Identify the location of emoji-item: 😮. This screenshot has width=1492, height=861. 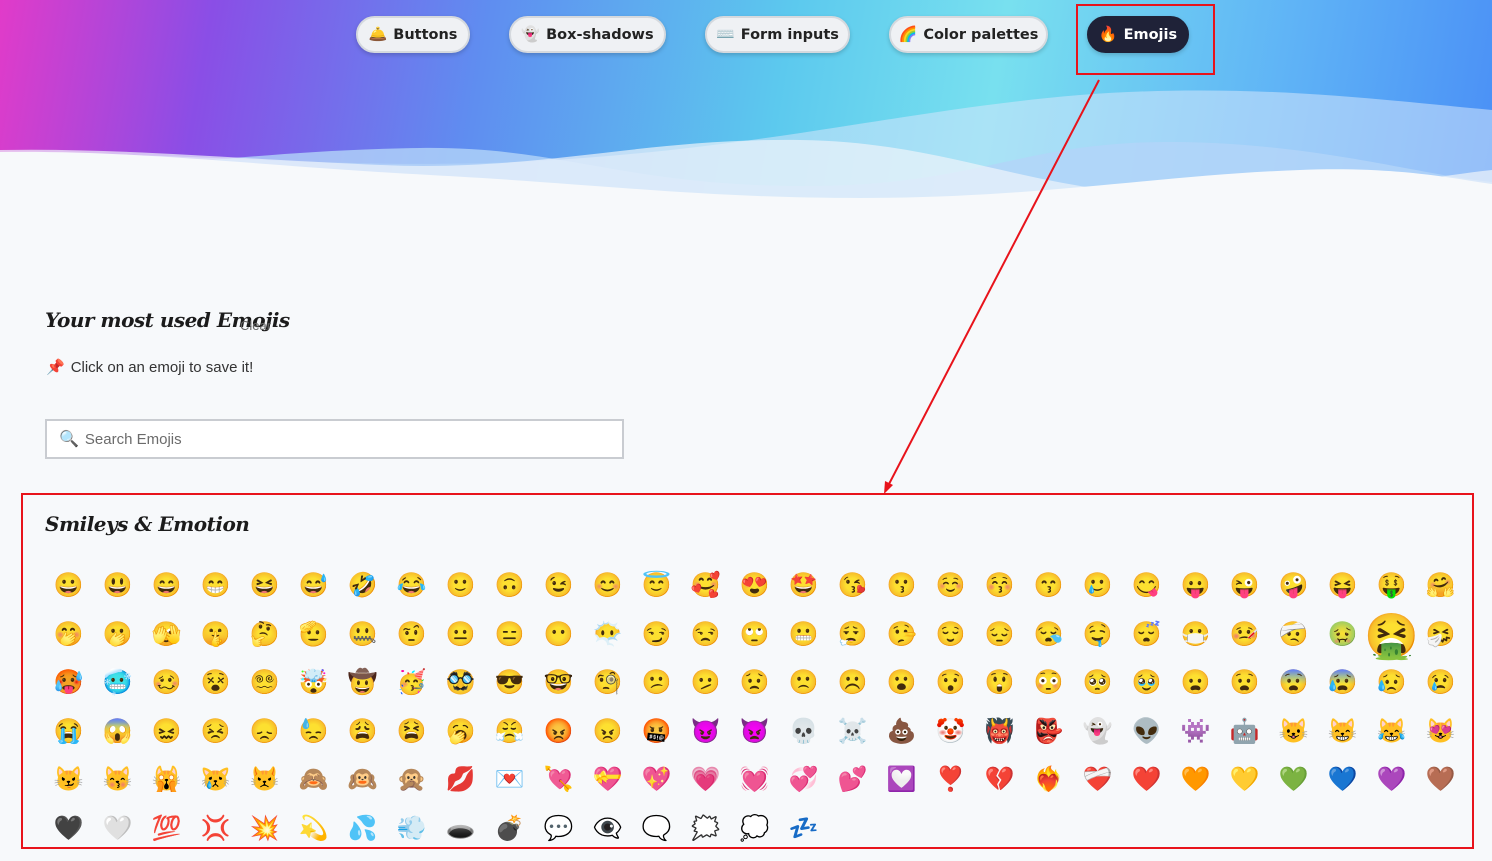
(901, 683).